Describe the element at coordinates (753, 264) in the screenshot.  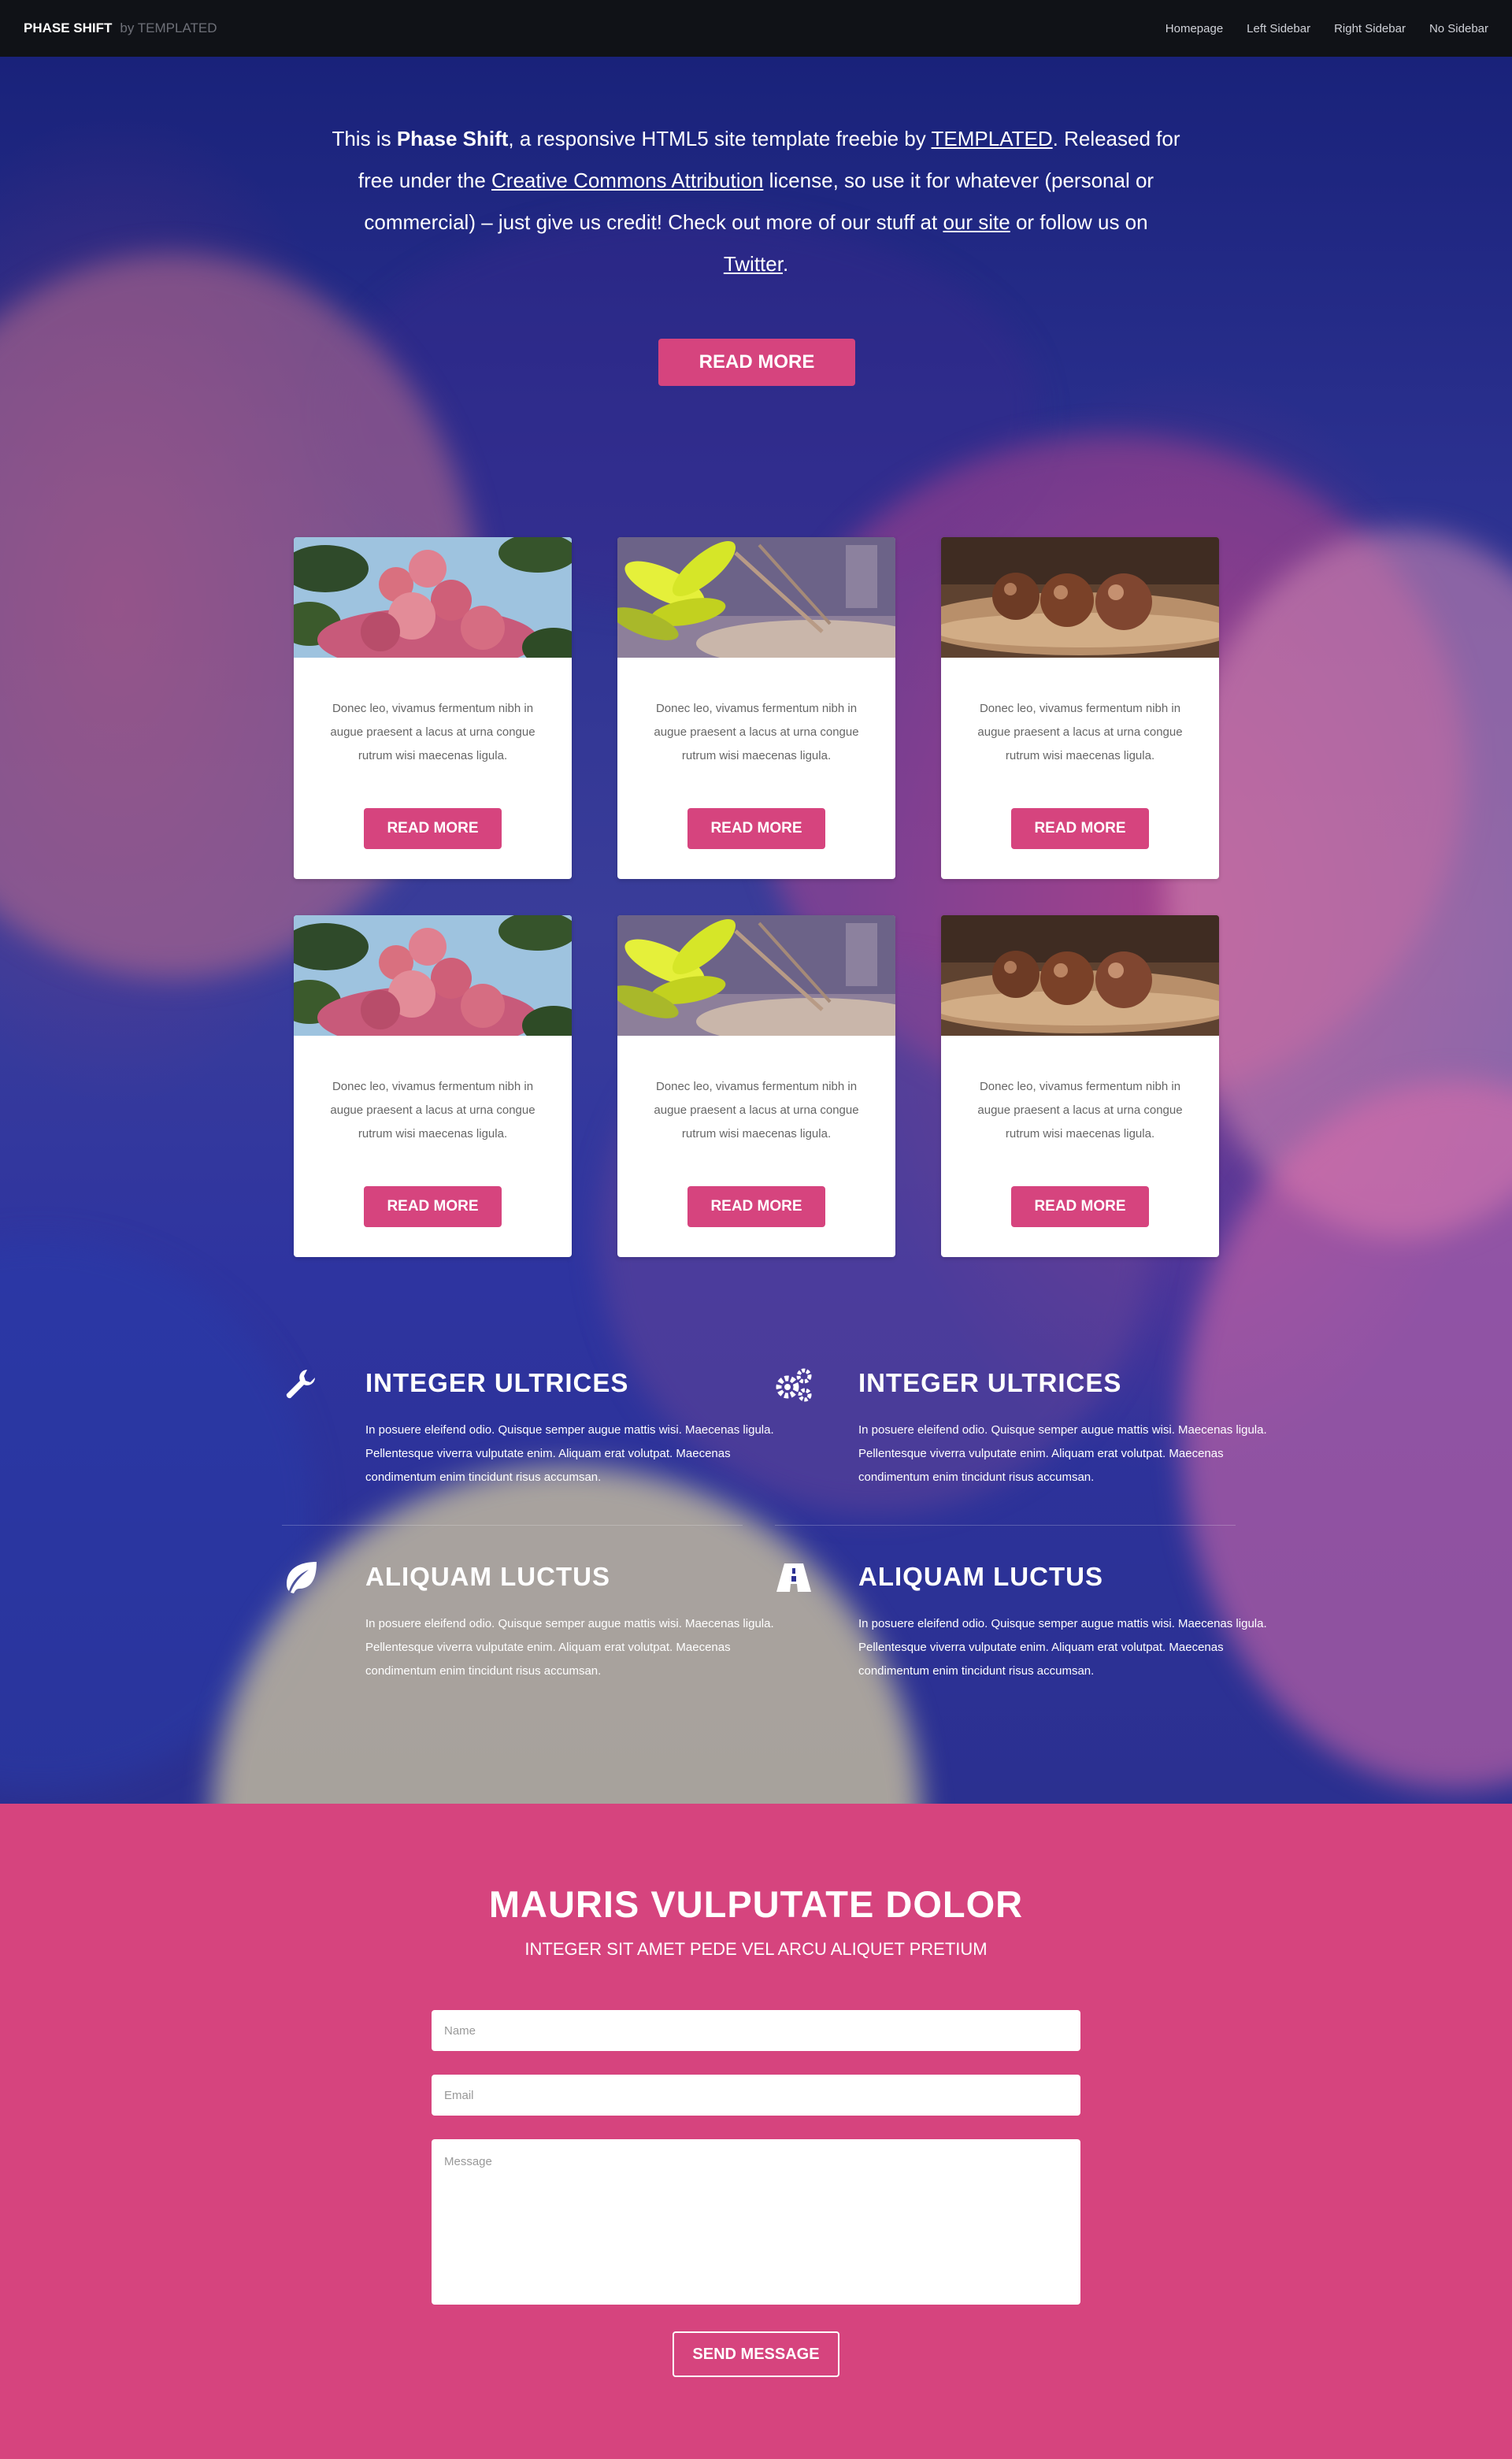
I see `twitter-link: Twitter` at that location.